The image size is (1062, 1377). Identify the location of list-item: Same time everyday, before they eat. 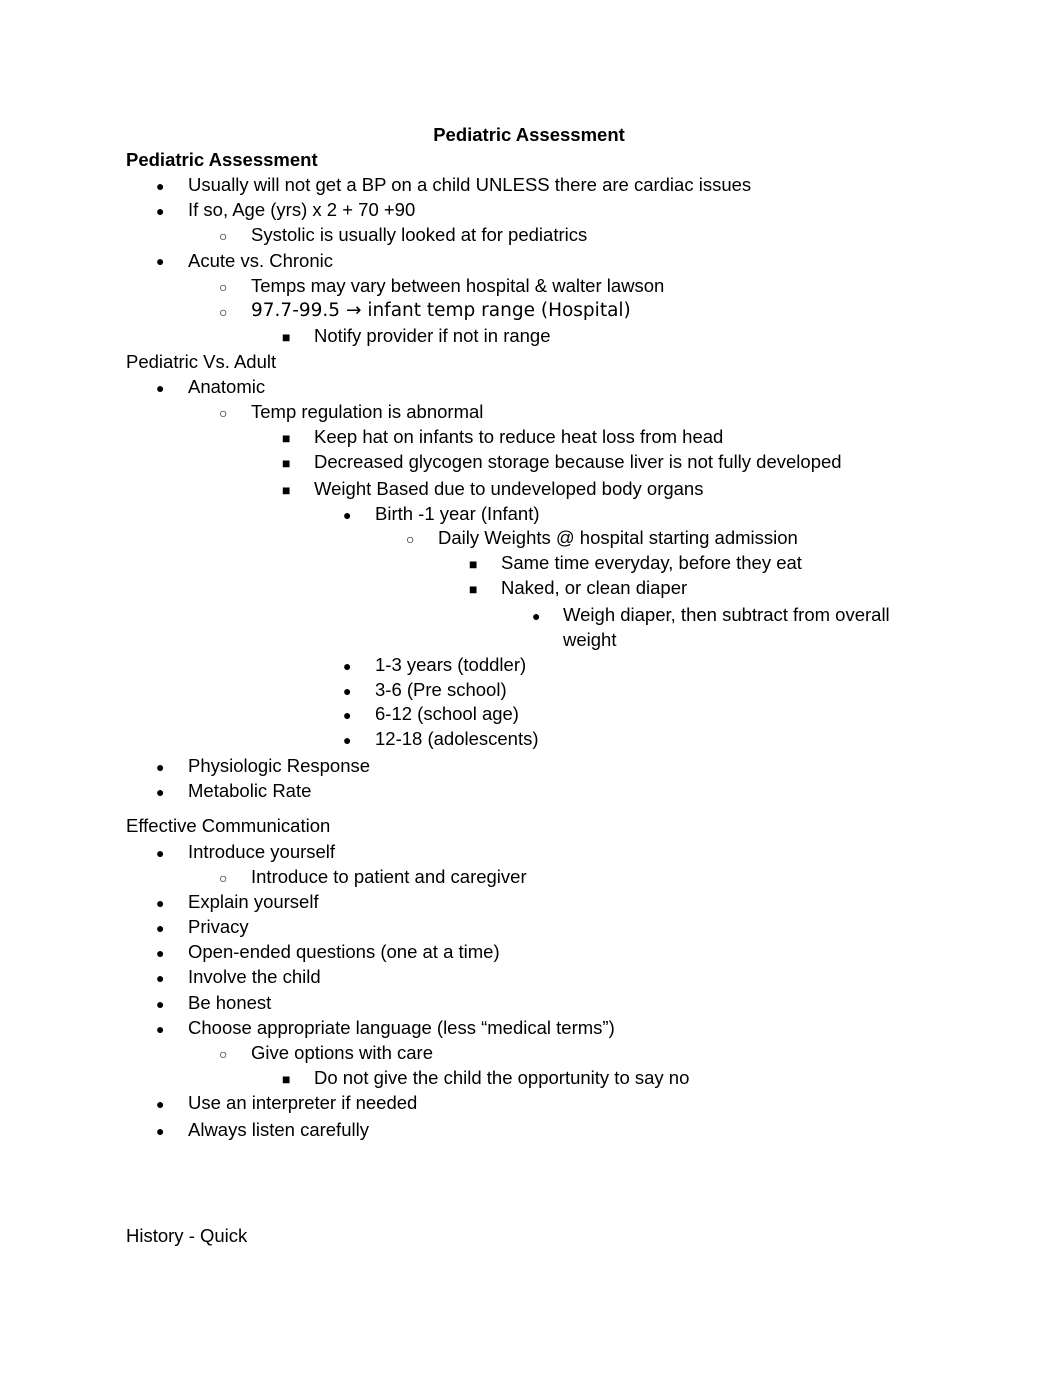
(651, 562).